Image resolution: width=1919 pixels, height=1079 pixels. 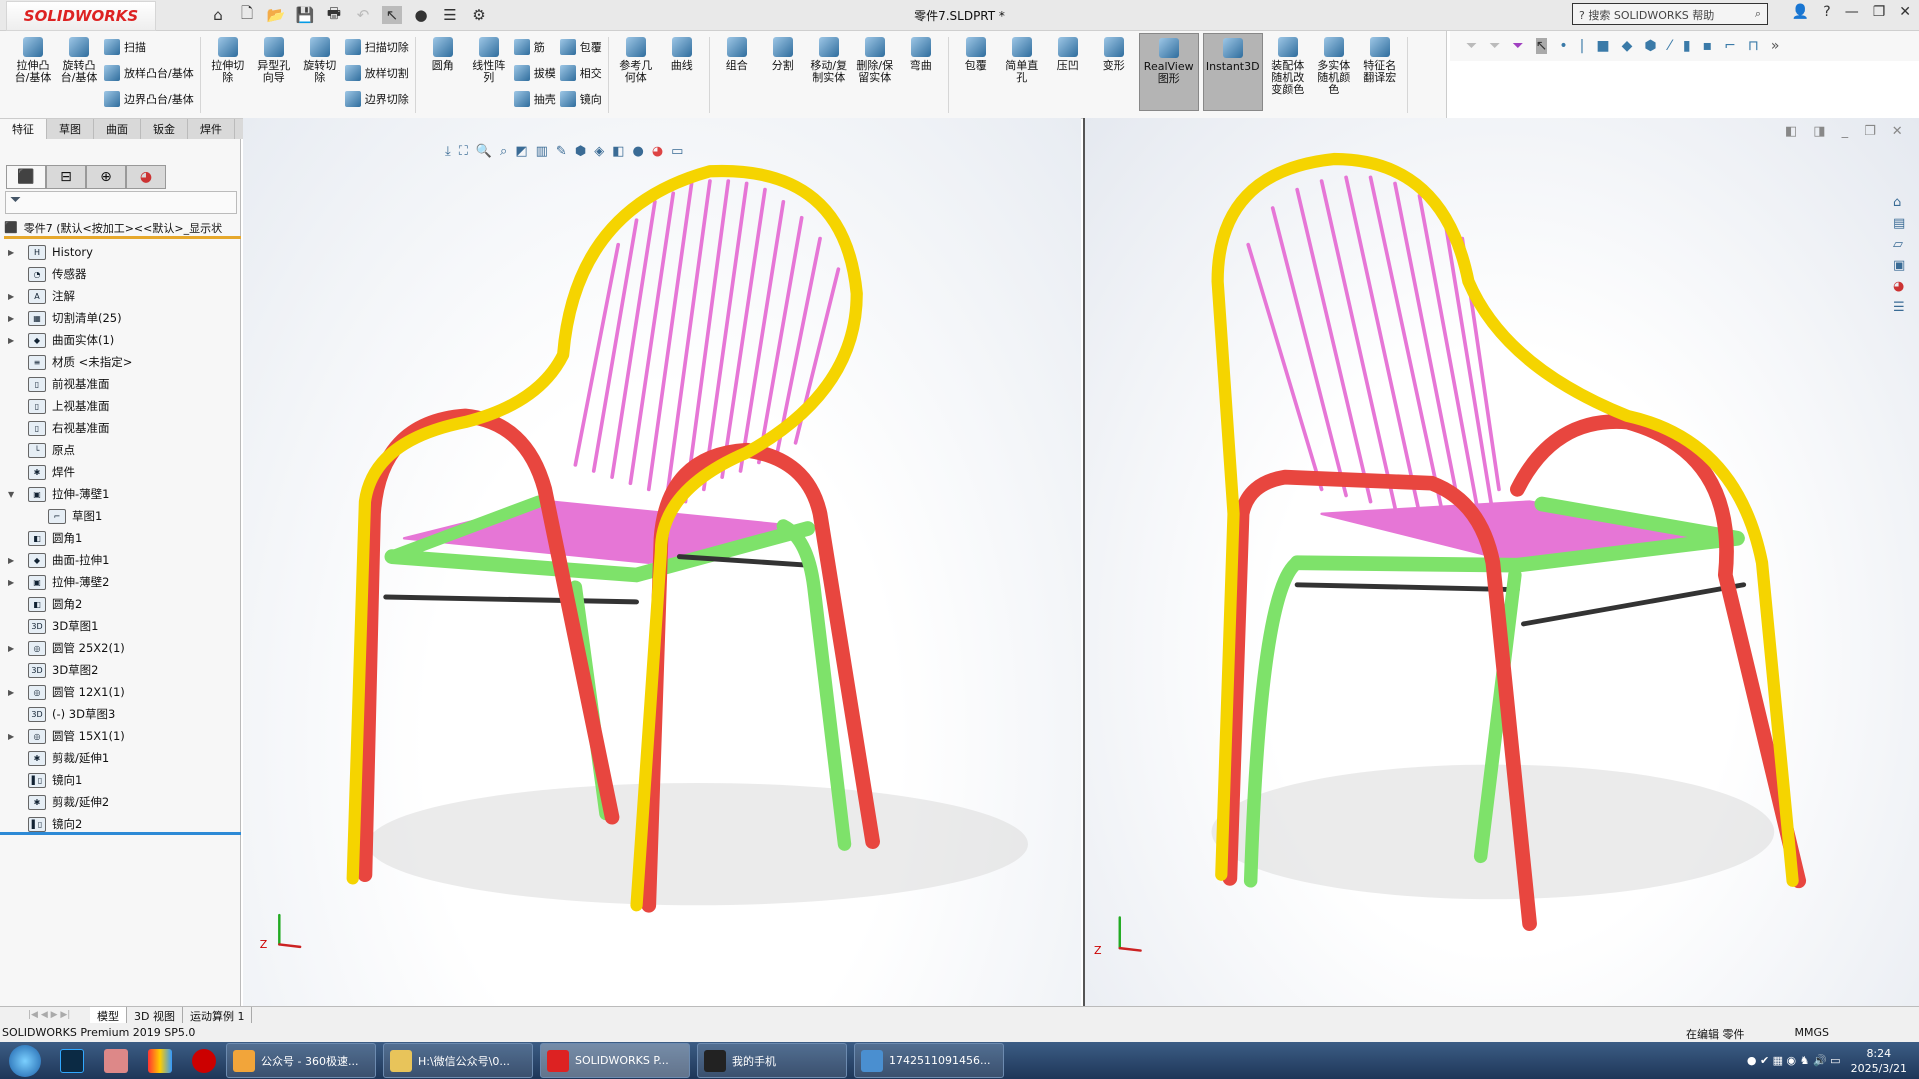 I want to click on tree-item: ▶ ◎ 圆管 15X1(1), so click(x=120, y=736).